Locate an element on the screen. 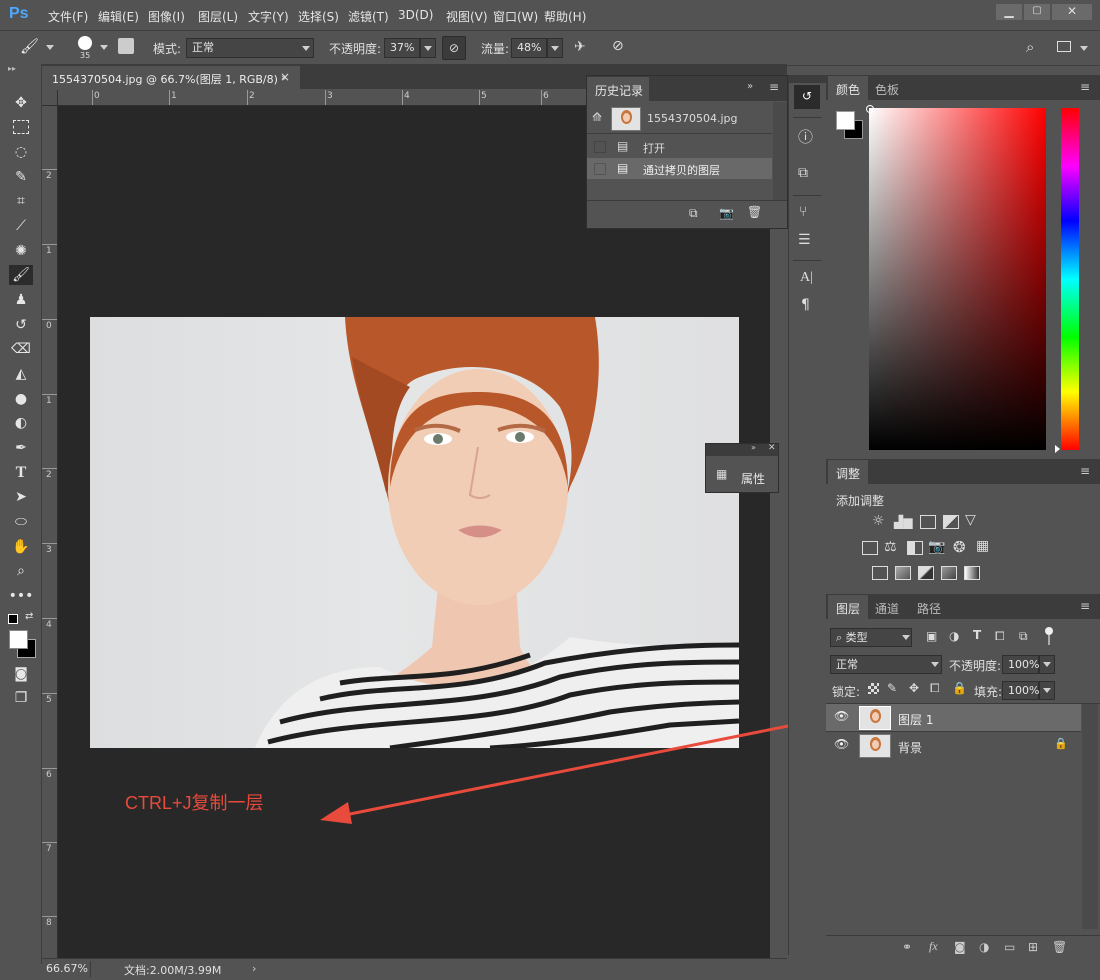 The height and width of the screenshot is (980, 1100). photo-filter-icon: 📷 is located at coordinates (936, 547).